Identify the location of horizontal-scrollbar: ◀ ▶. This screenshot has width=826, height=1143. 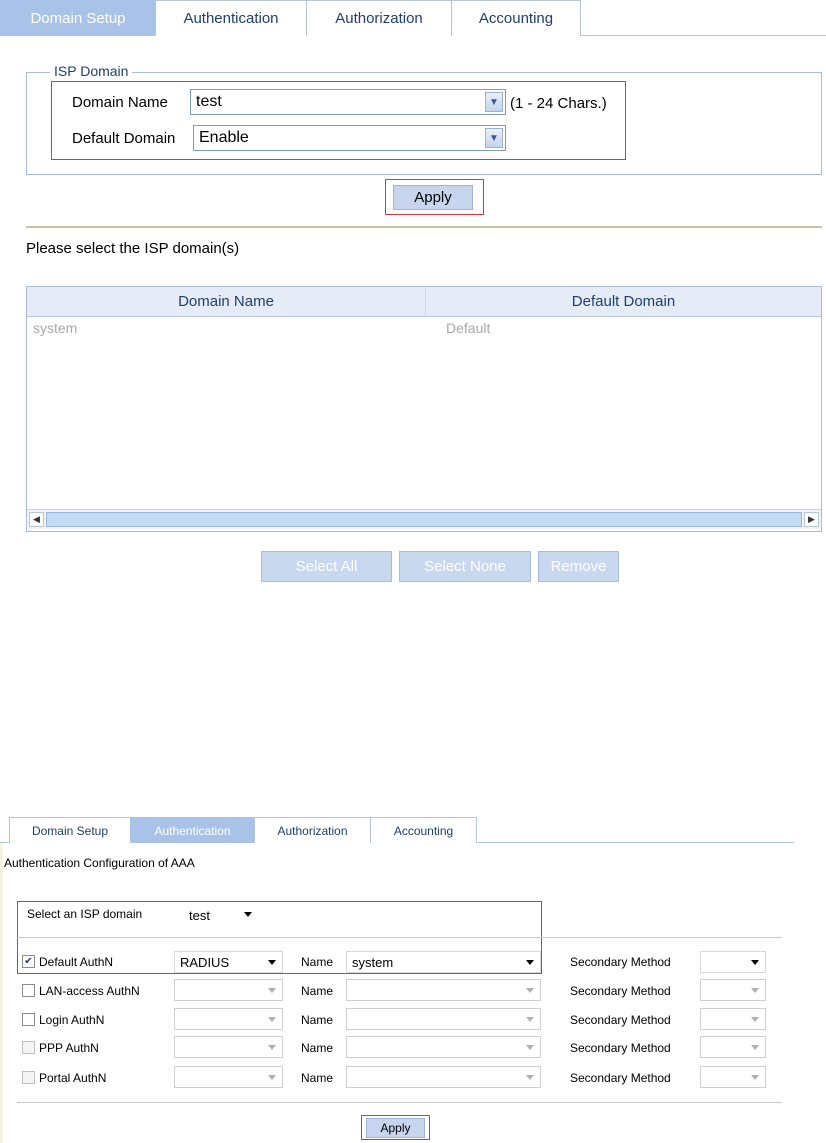
(424, 519).